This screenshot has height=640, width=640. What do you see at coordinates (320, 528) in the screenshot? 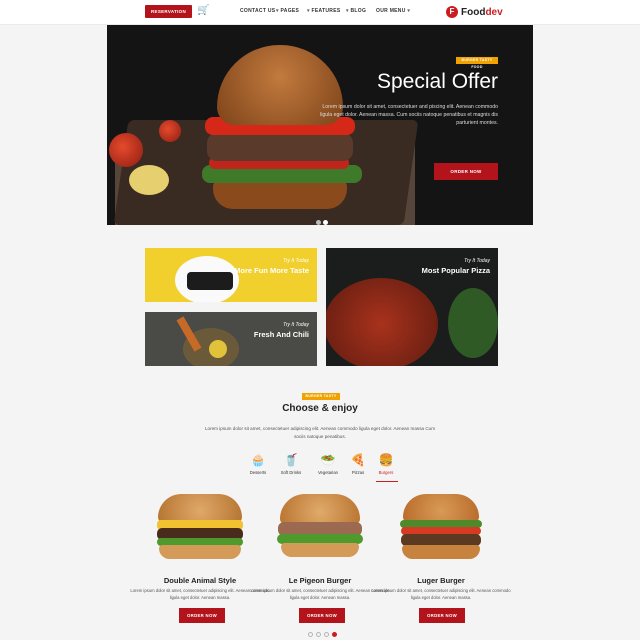
I see `product-image-le-pigeon-burger` at bounding box center [320, 528].